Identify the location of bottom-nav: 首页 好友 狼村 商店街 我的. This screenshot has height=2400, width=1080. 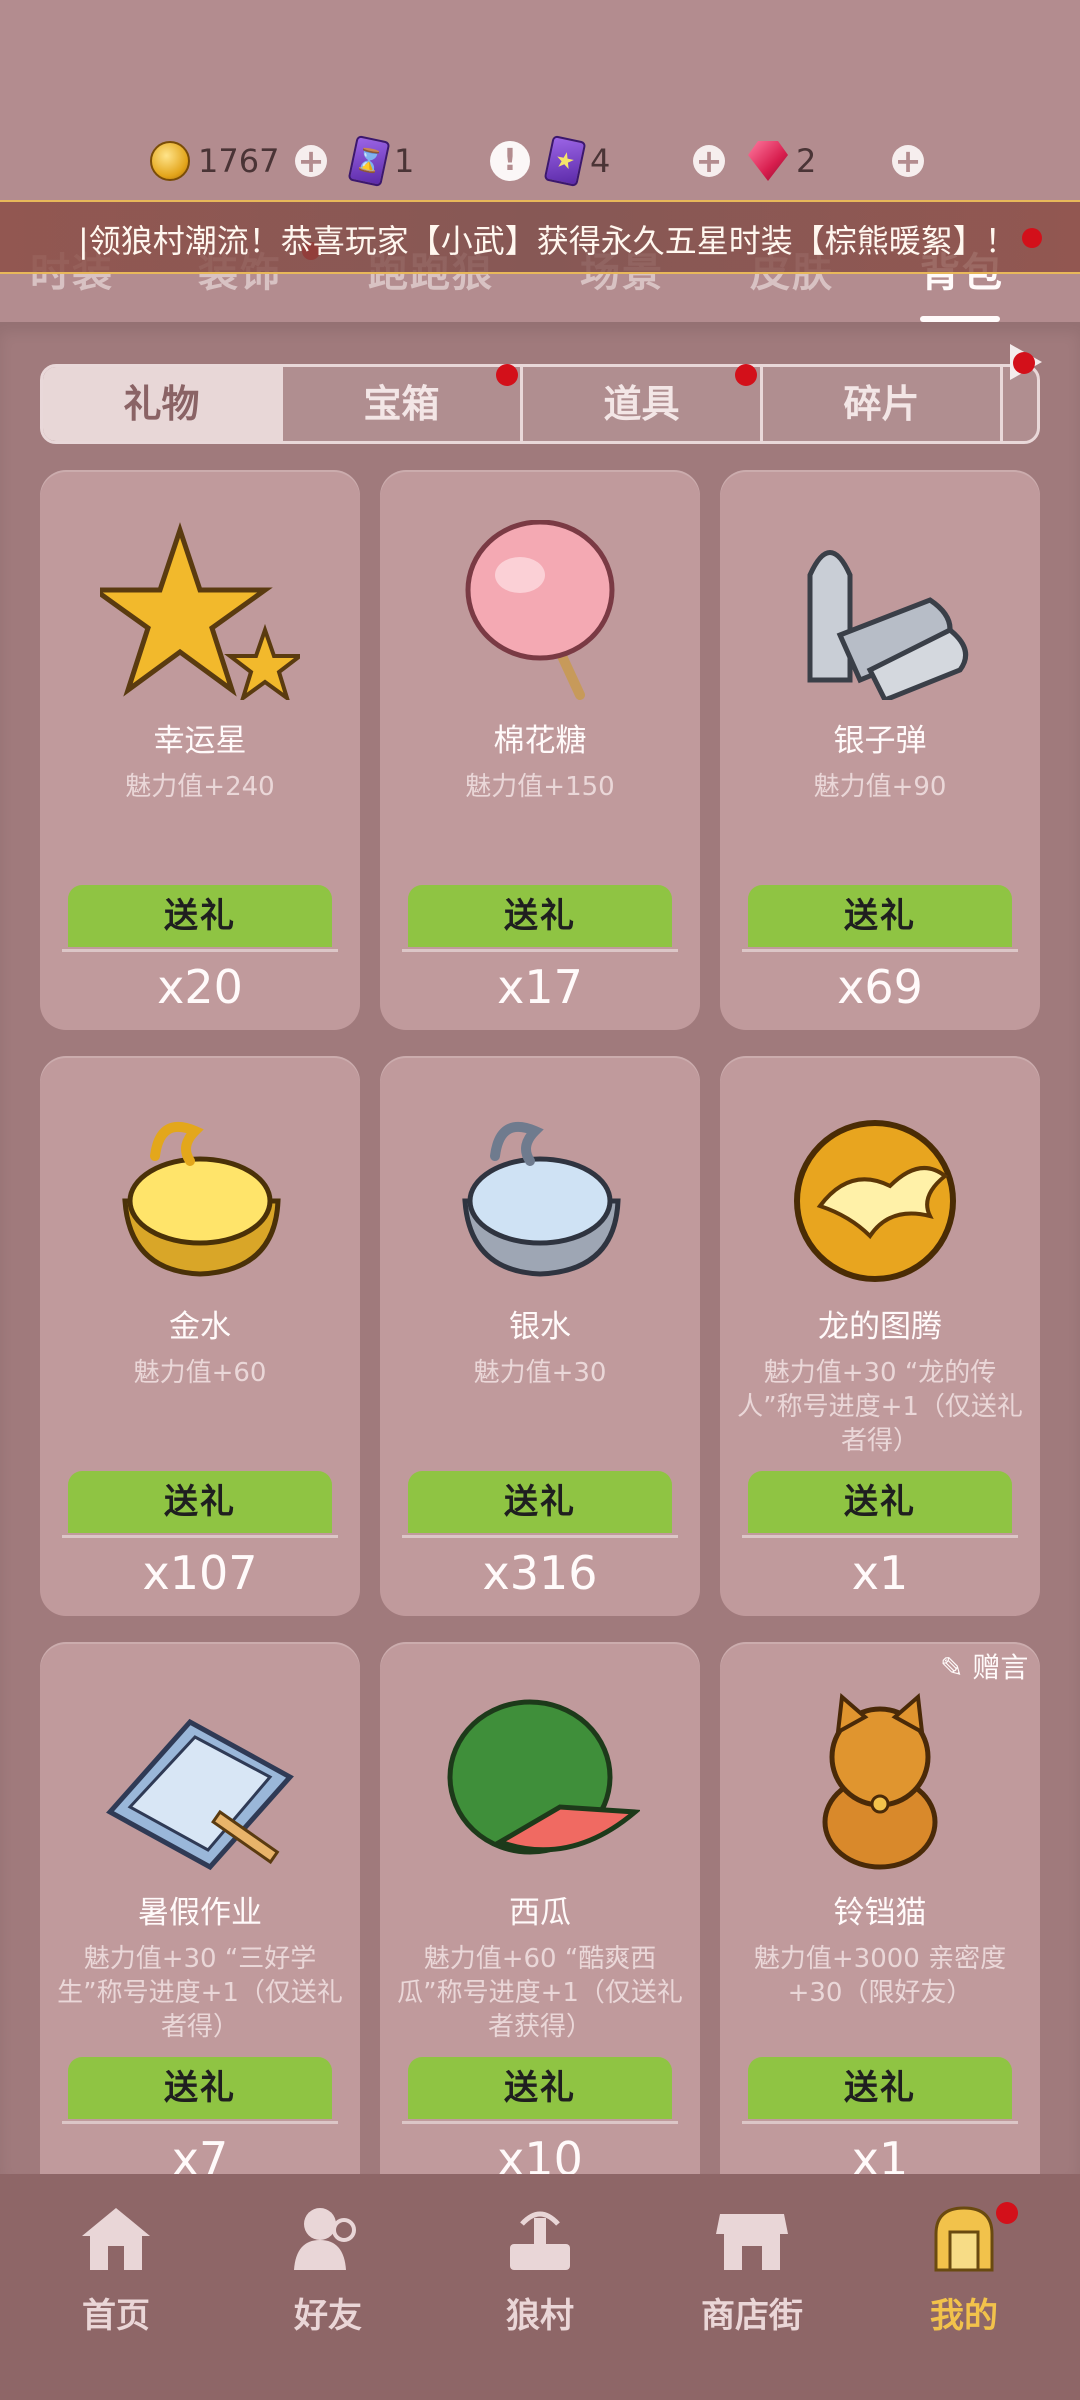
(540, 2287).